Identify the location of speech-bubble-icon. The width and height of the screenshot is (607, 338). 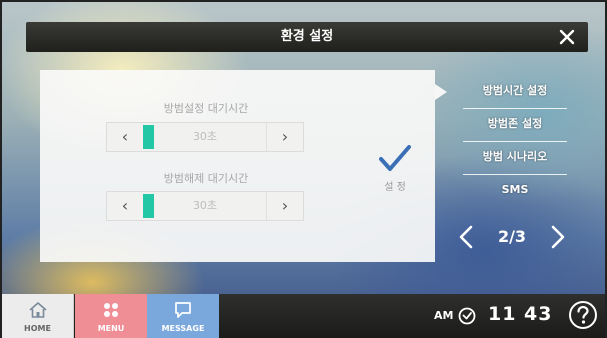
(183, 310).